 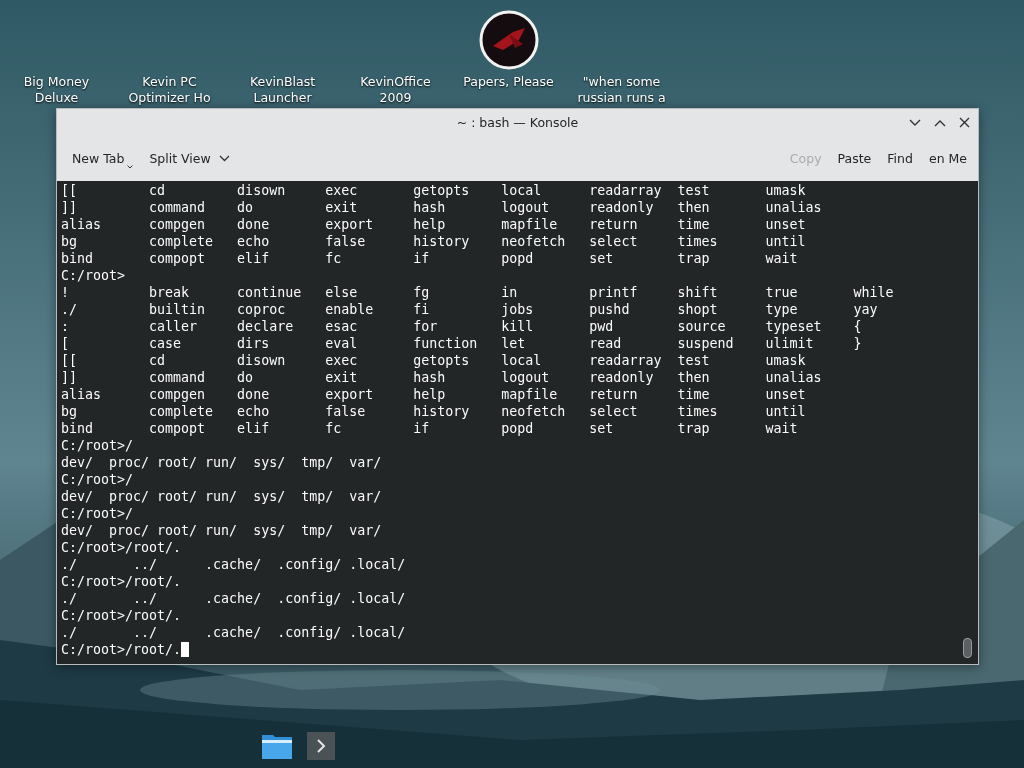 What do you see at coordinates (964, 122) in the screenshot?
I see `close-icon` at bounding box center [964, 122].